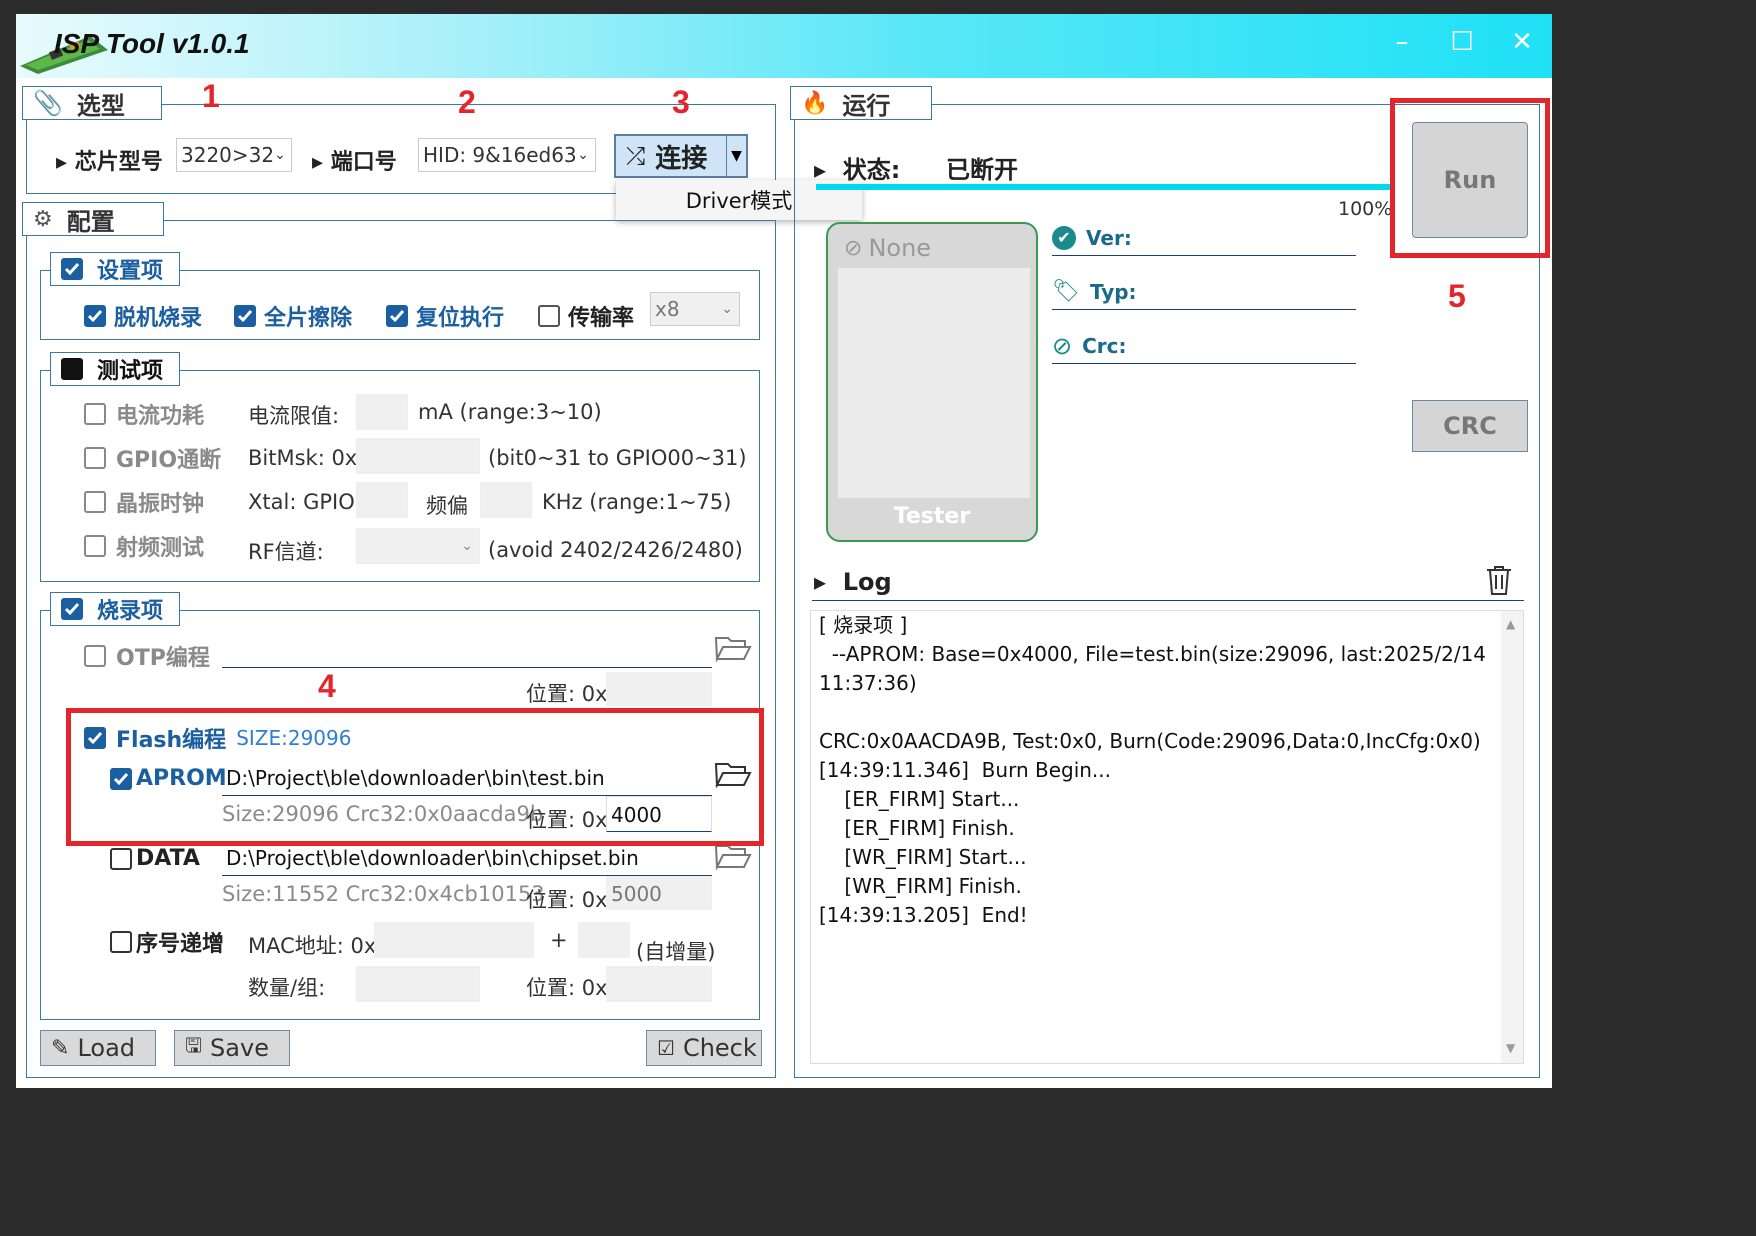 The height and width of the screenshot is (1236, 1756). I want to click on crystal-option: 晶振时钟, so click(144, 502).